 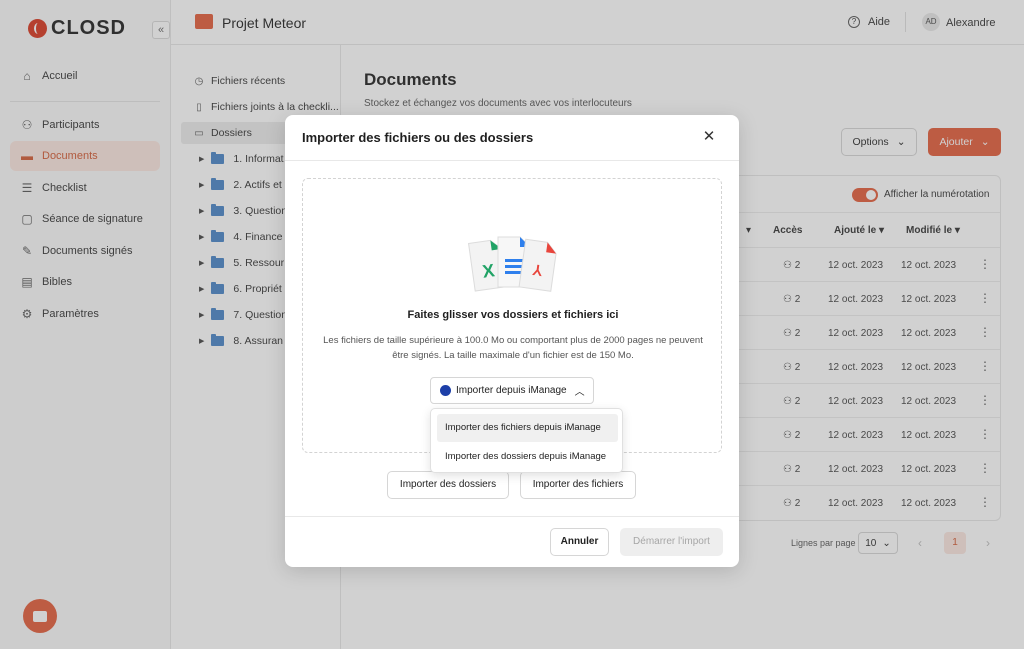 I want to click on file-types-illustration: X ⅄, so click(x=512, y=264).